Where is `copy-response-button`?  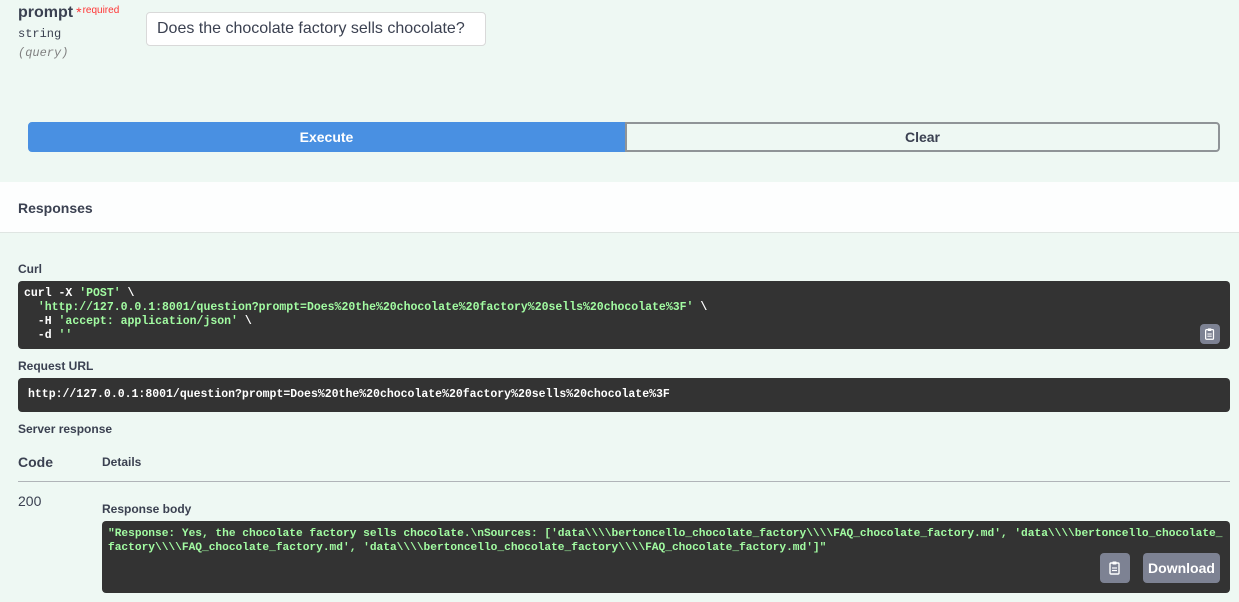
copy-response-button is located at coordinates (1115, 568).